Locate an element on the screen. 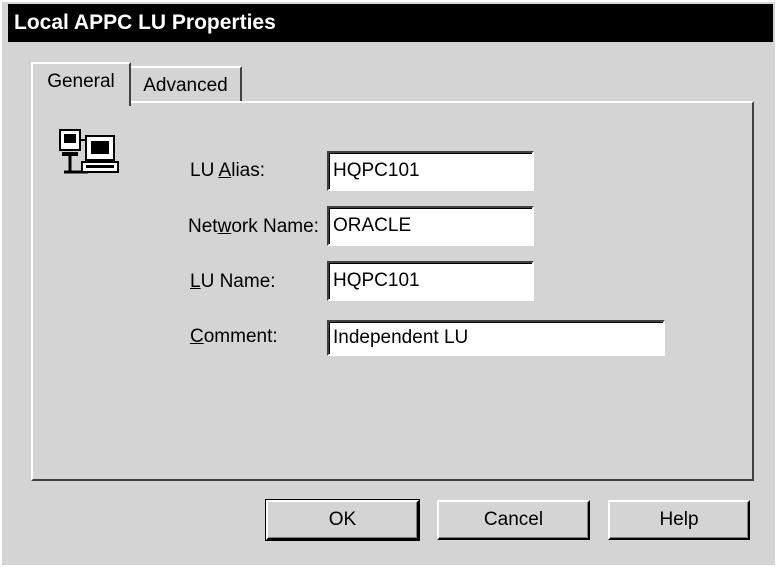 This screenshot has height=567, width=777. title-bar: Local APPC LU Properties is located at coordinates (390, 23).